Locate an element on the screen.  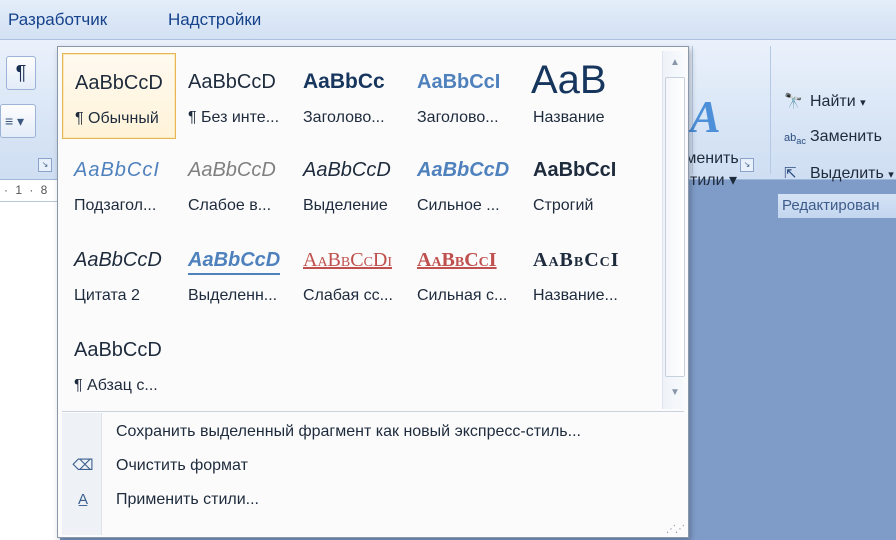
style-normal: AaBbCcD ¶ Обычный is located at coordinates (119, 96).